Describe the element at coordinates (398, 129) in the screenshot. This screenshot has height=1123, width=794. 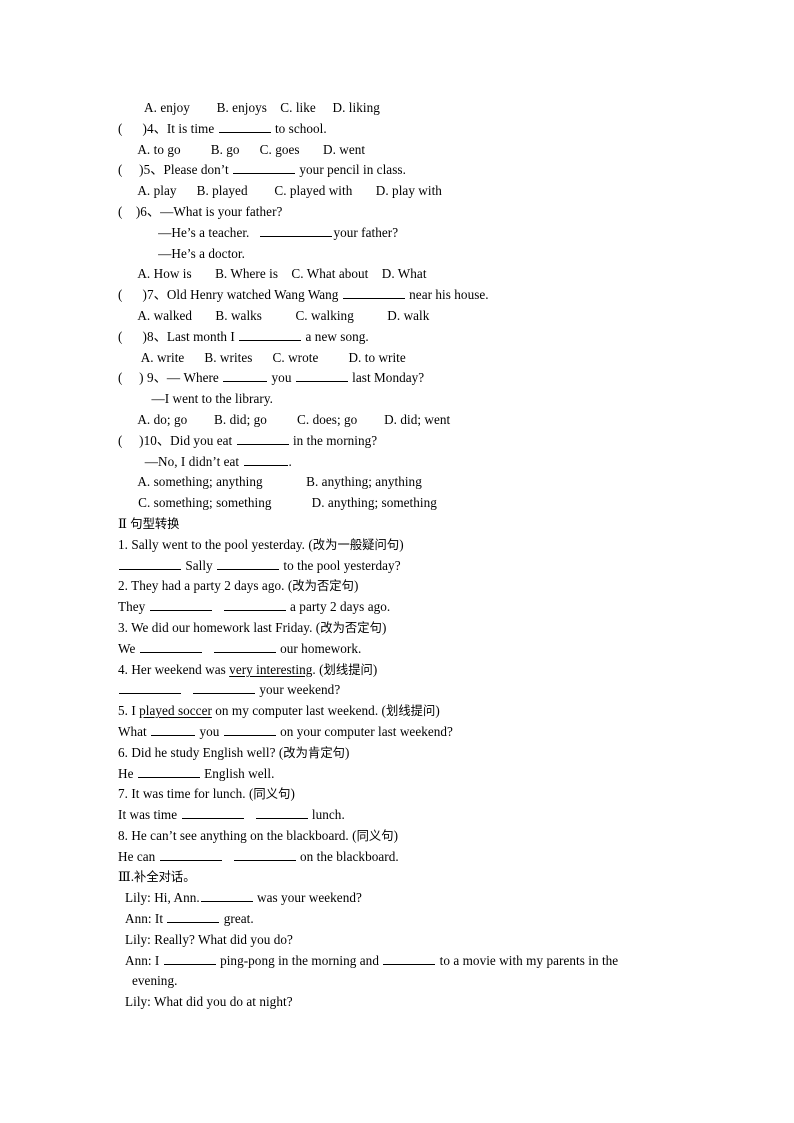
I see `question-4: ( )4、It is time to school.` at that location.